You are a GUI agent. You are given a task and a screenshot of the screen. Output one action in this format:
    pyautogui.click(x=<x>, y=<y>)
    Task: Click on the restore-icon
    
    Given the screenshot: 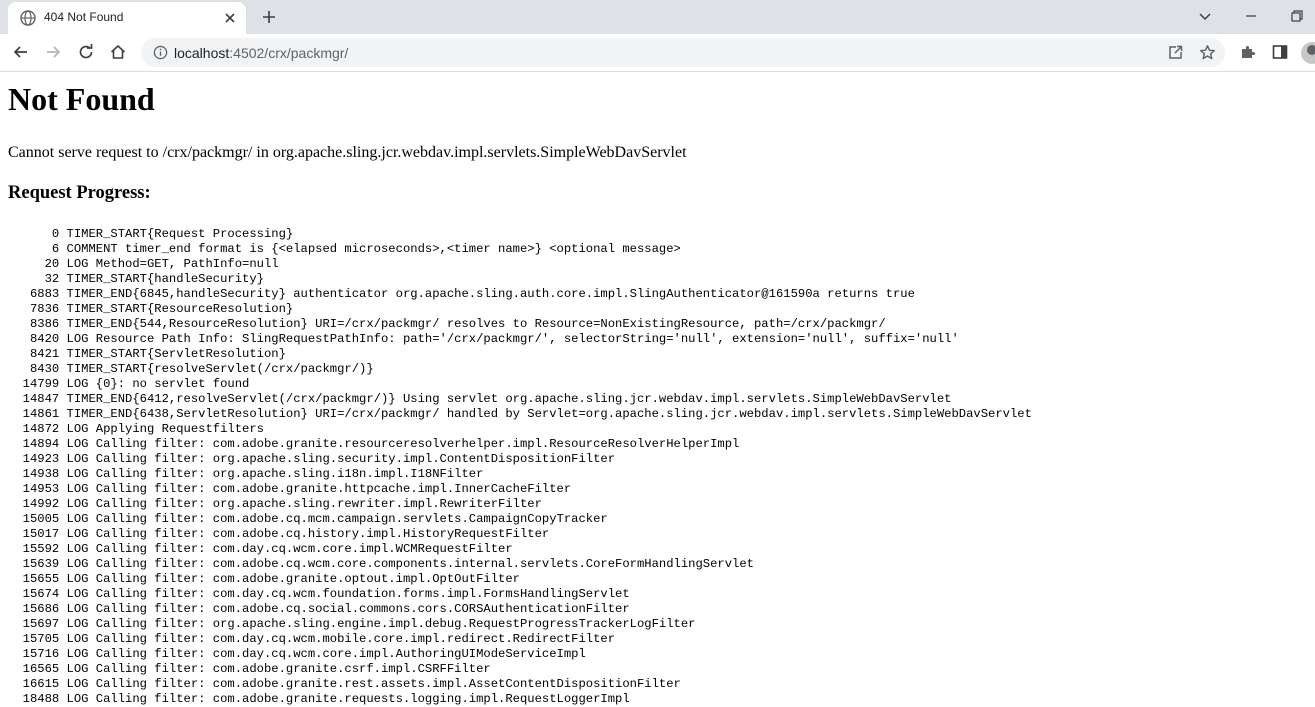 What is the action you would take?
    pyautogui.click(x=1297, y=16)
    